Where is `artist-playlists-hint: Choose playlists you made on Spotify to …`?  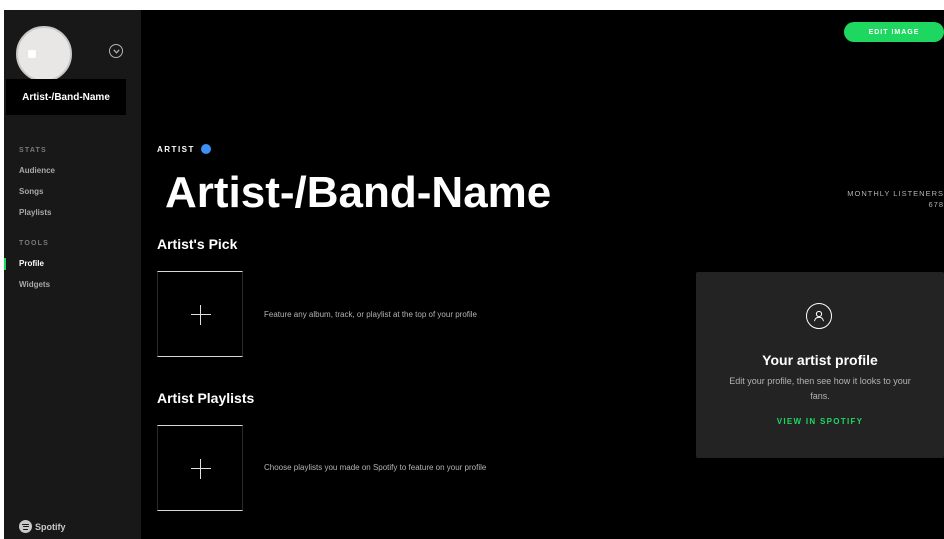 artist-playlists-hint: Choose playlists you made on Spotify to … is located at coordinates (375, 467).